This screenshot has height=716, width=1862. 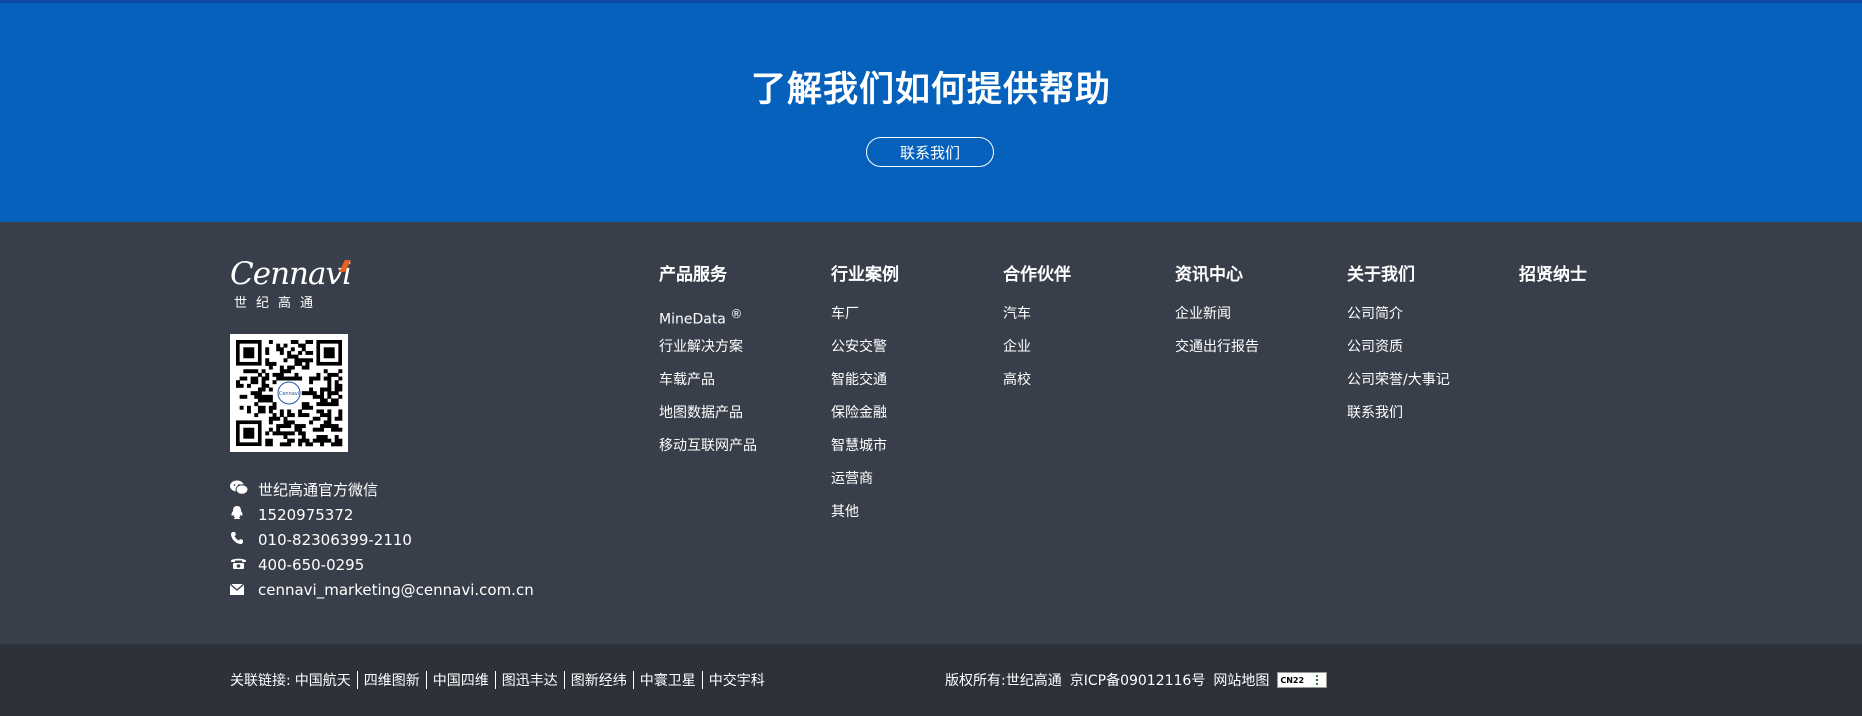 What do you see at coordinates (278, 303) in the screenshot?
I see `logo-subtitle: 世纪高通` at bounding box center [278, 303].